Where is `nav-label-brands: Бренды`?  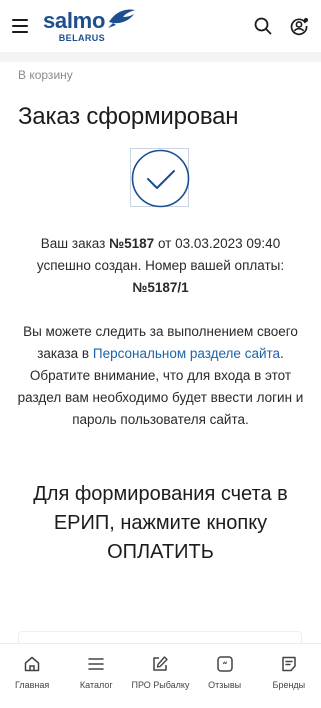
nav-label-brands: Бренды is located at coordinates (289, 685).